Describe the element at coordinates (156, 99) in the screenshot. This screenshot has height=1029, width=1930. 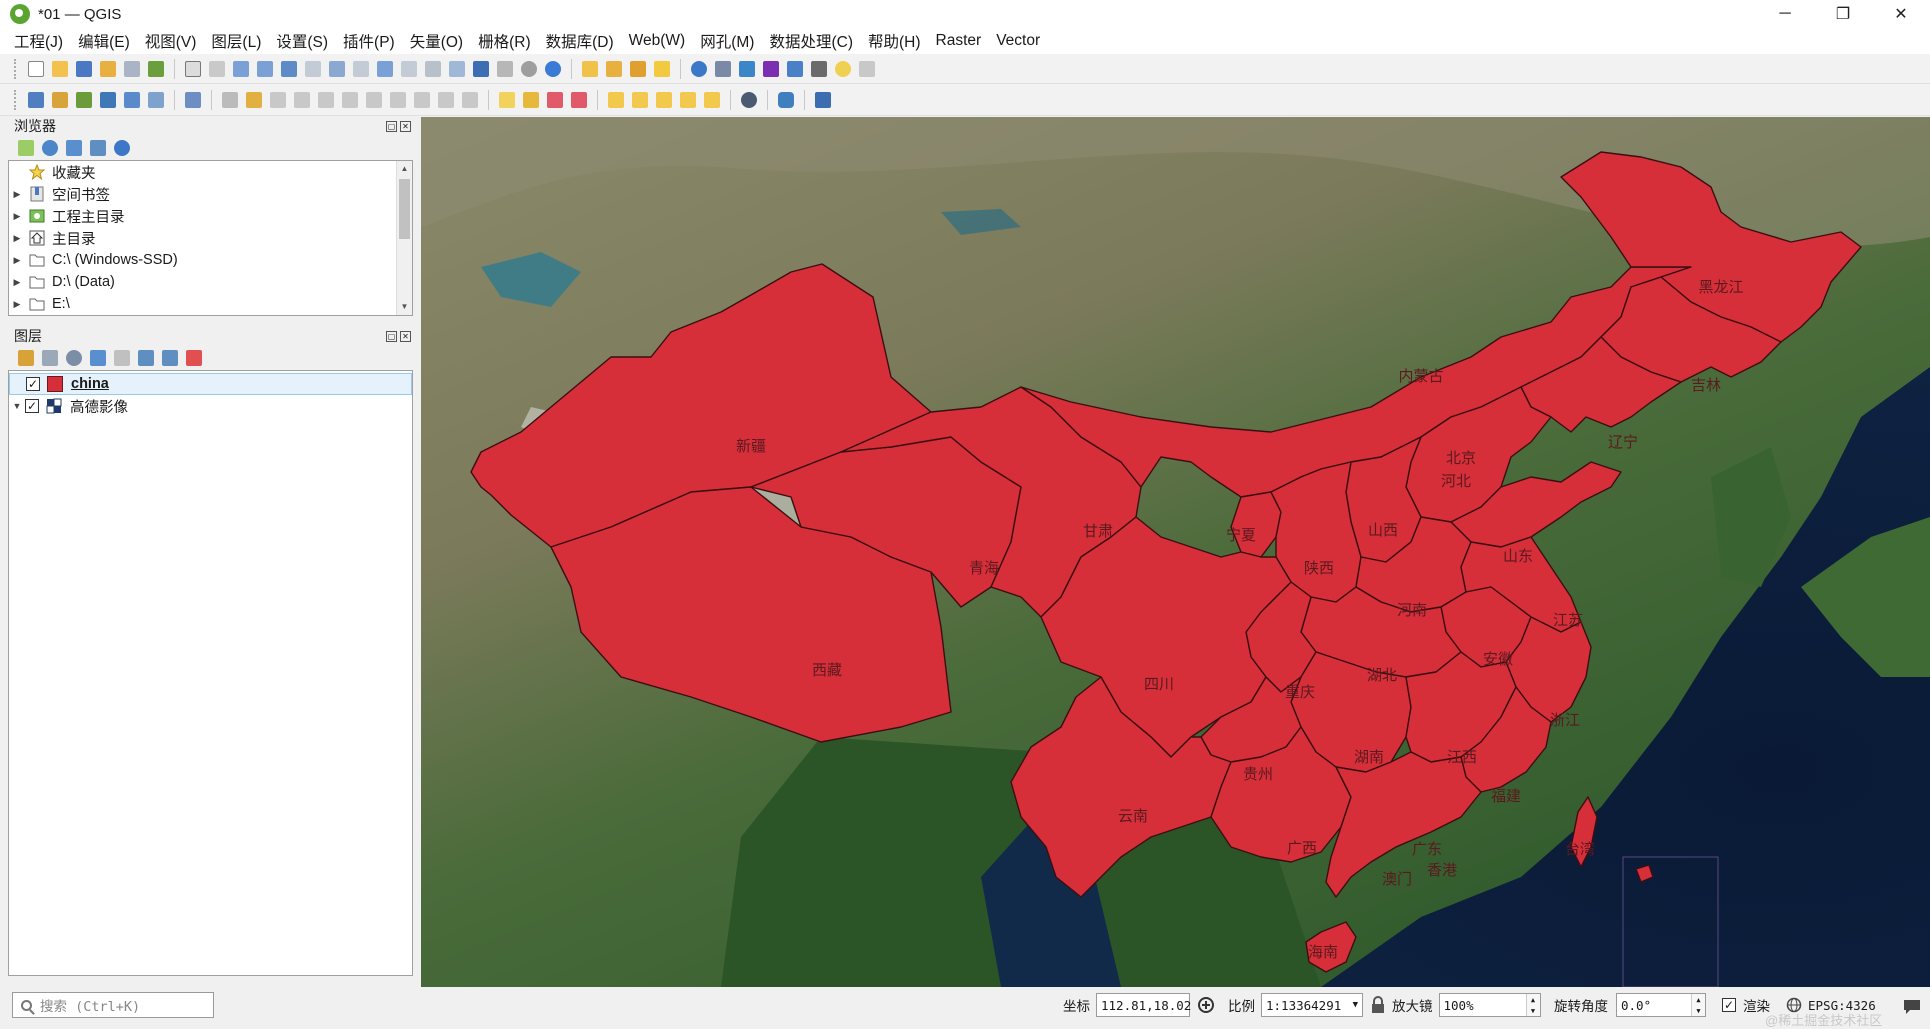
I see `add-wms-icon` at that location.